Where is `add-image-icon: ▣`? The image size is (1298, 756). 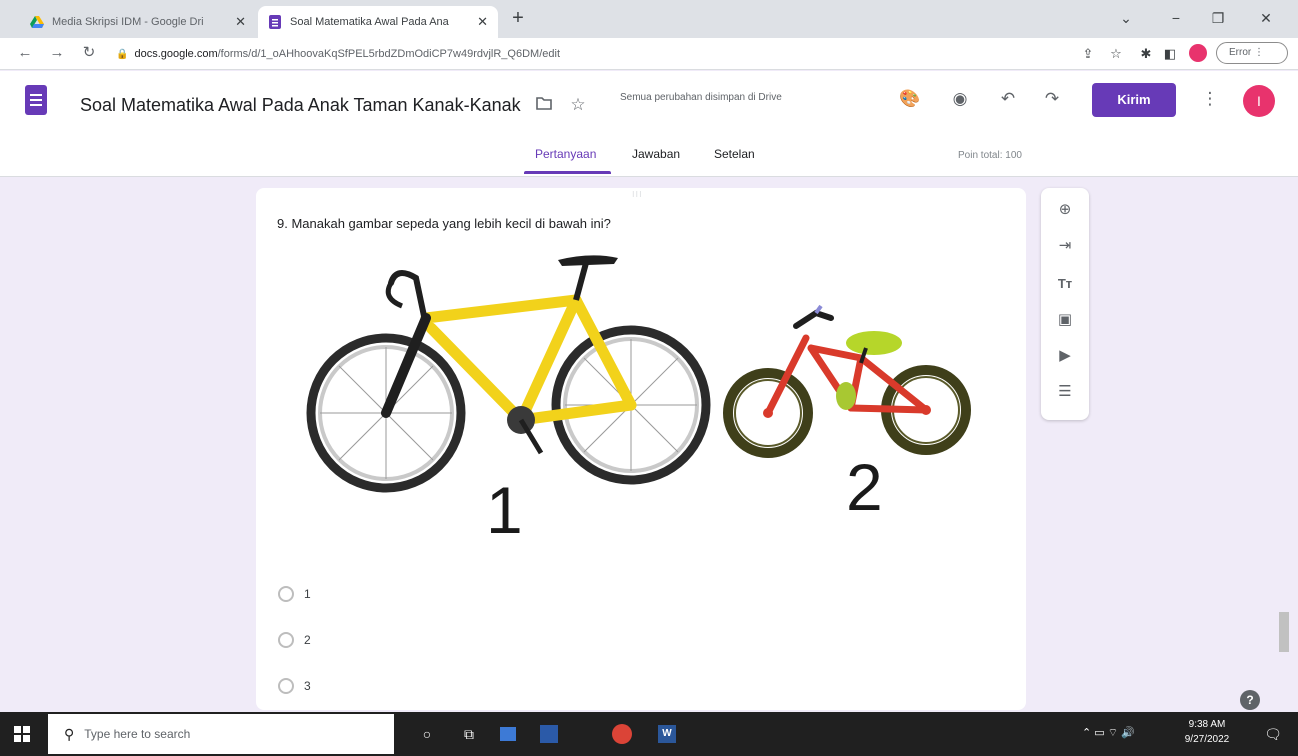
add-image-icon: ▣ is located at coordinates (1065, 320).